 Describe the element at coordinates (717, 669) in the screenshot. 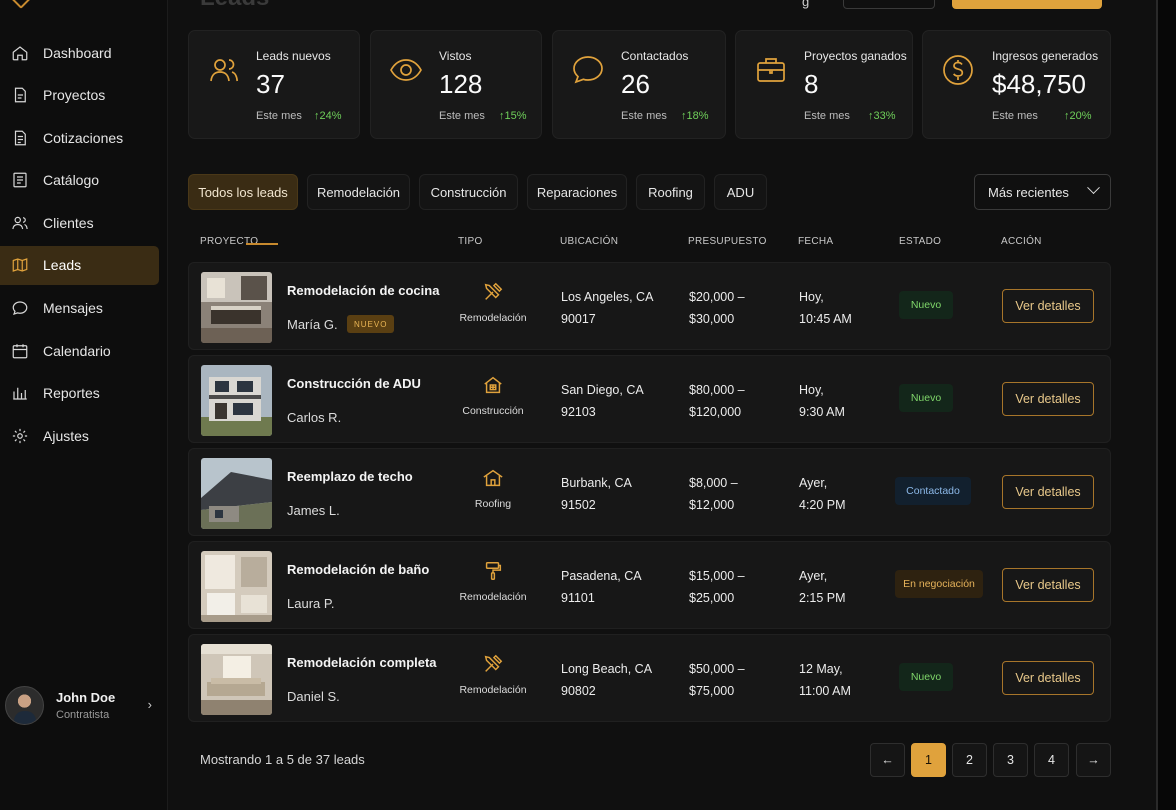

I see `budget-min: $50,000 –` at that location.